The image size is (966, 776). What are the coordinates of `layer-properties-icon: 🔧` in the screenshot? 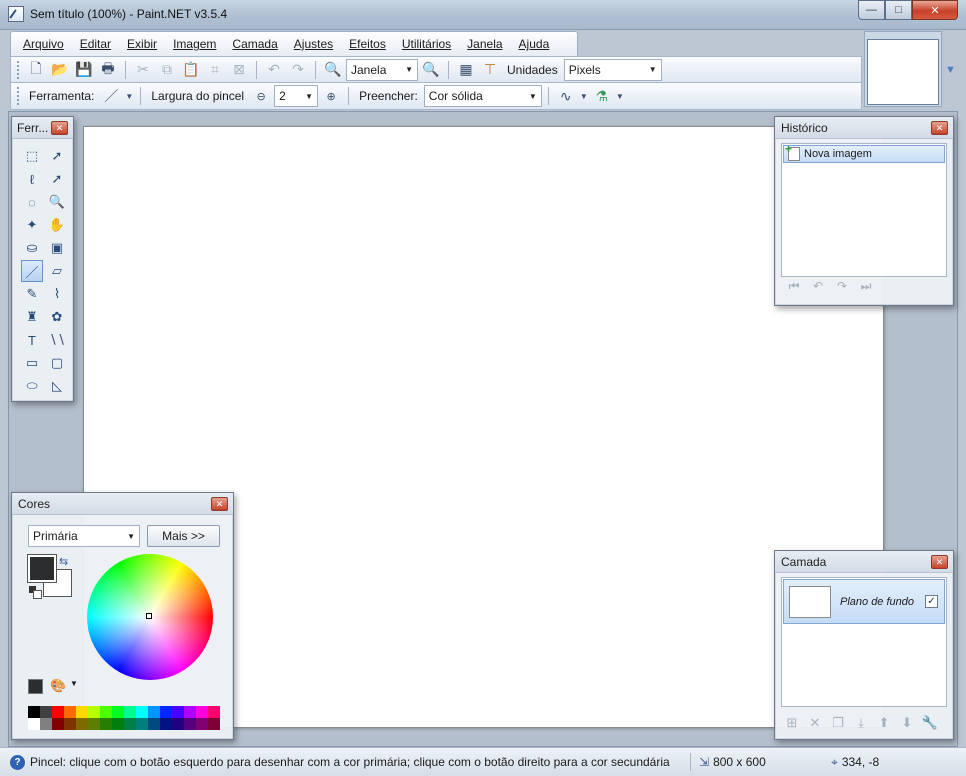 It's located at (930, 723).